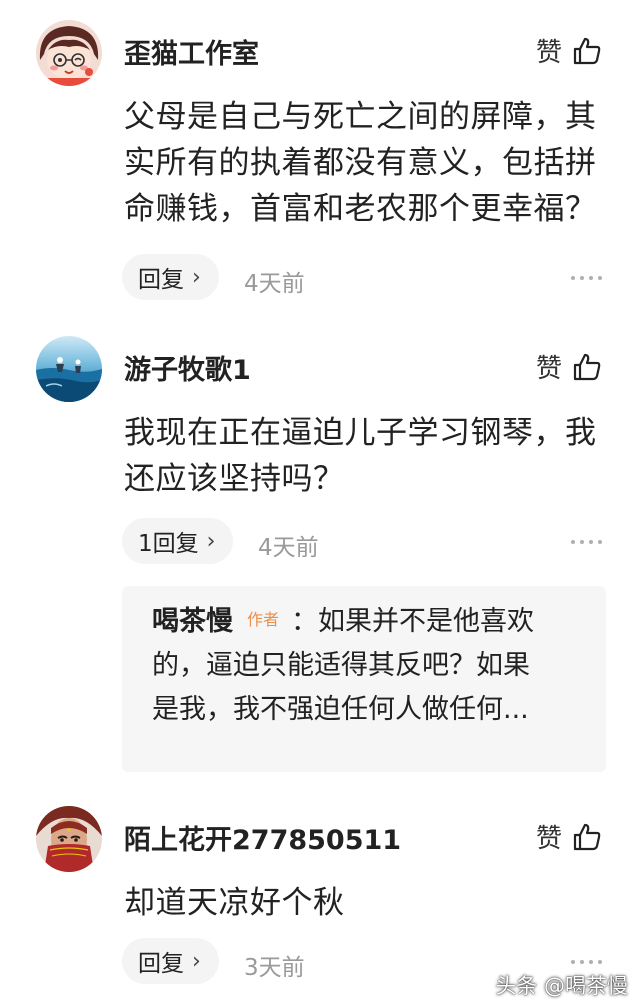 This screenshot has width=640, height=1008. Describe the element at coordinates (191, 51) in the screenshot. I see `username: 歪猫工作室` at that location.